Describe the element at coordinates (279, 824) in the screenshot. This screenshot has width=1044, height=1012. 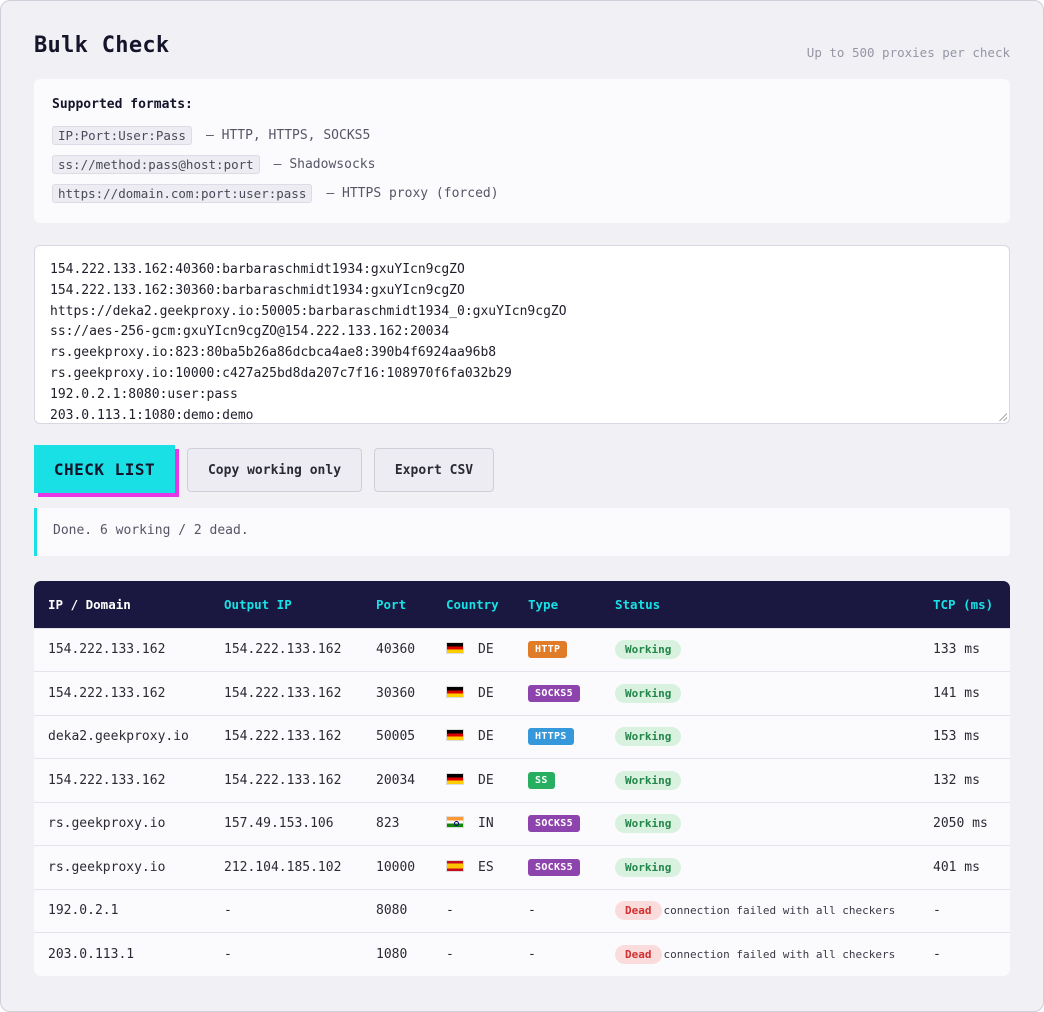
I see `output-ip-cell: 157.49.153.106` at that location.